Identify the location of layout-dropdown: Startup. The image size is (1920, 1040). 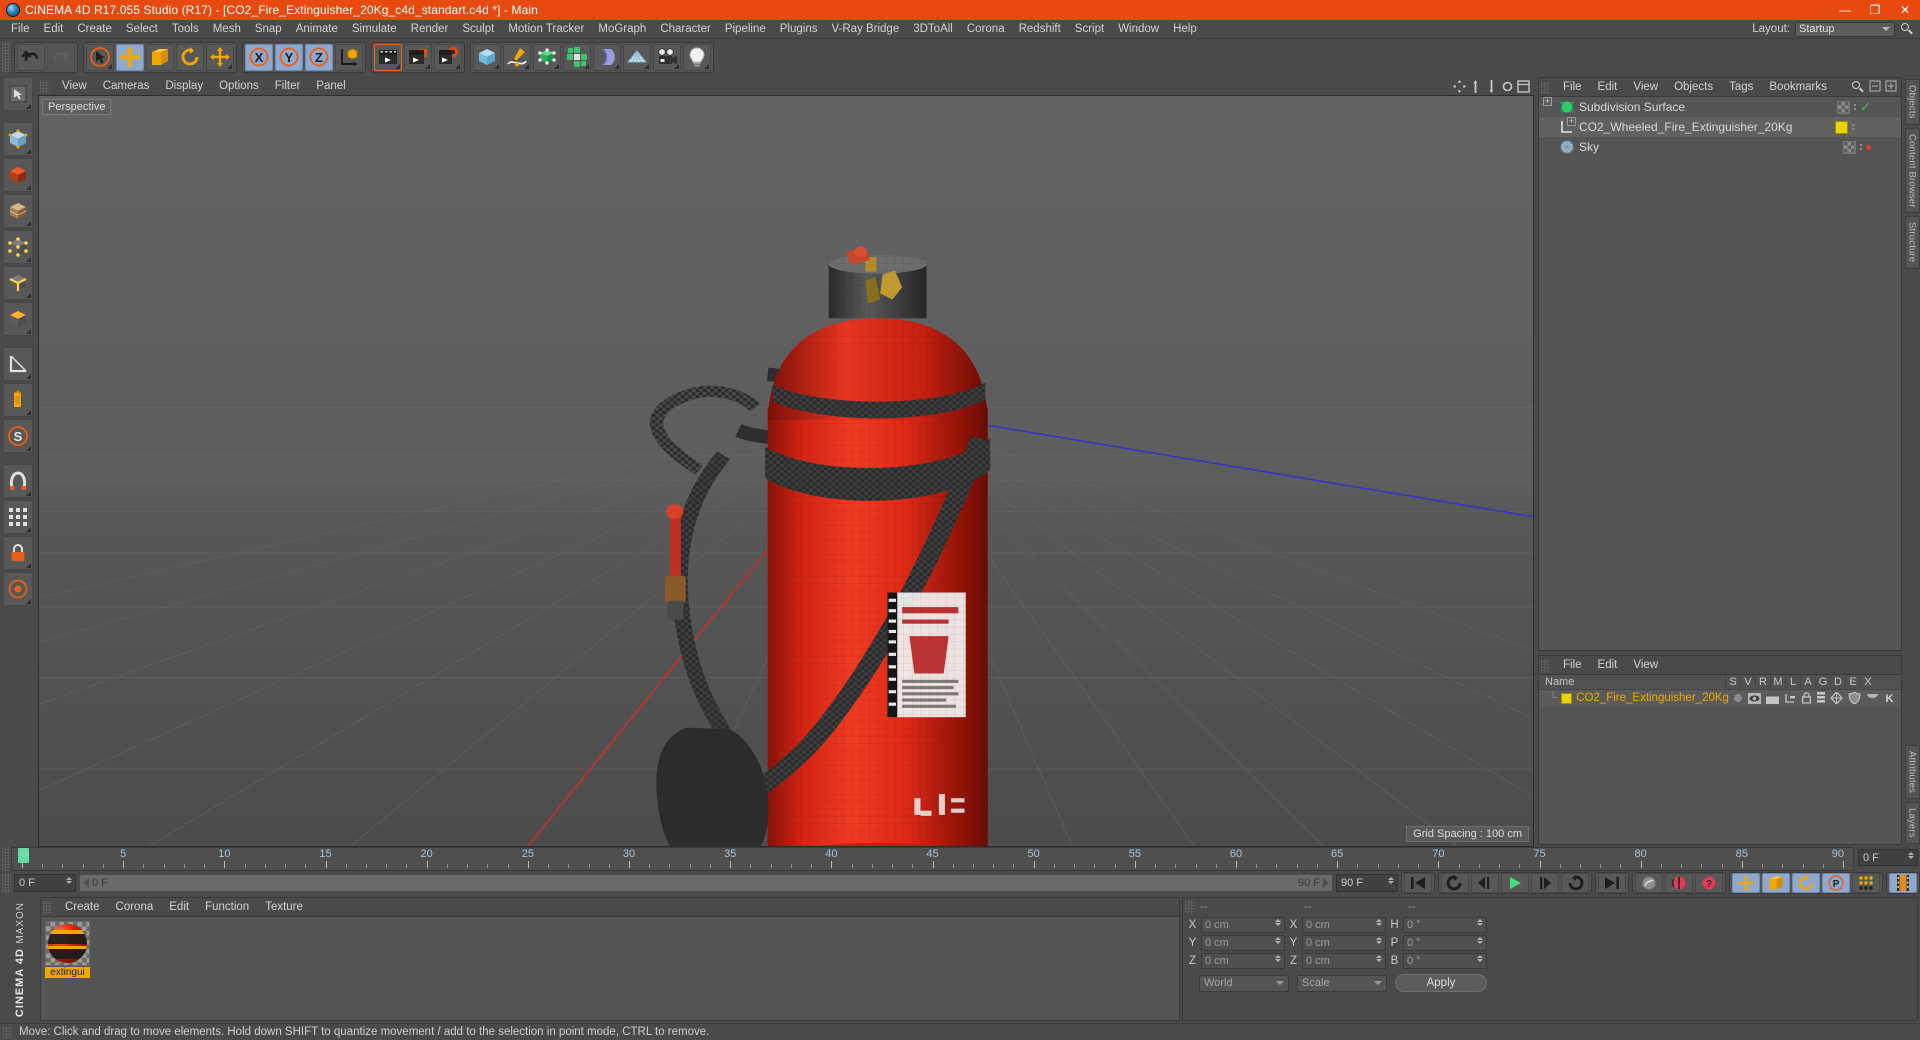
(1845, 29).